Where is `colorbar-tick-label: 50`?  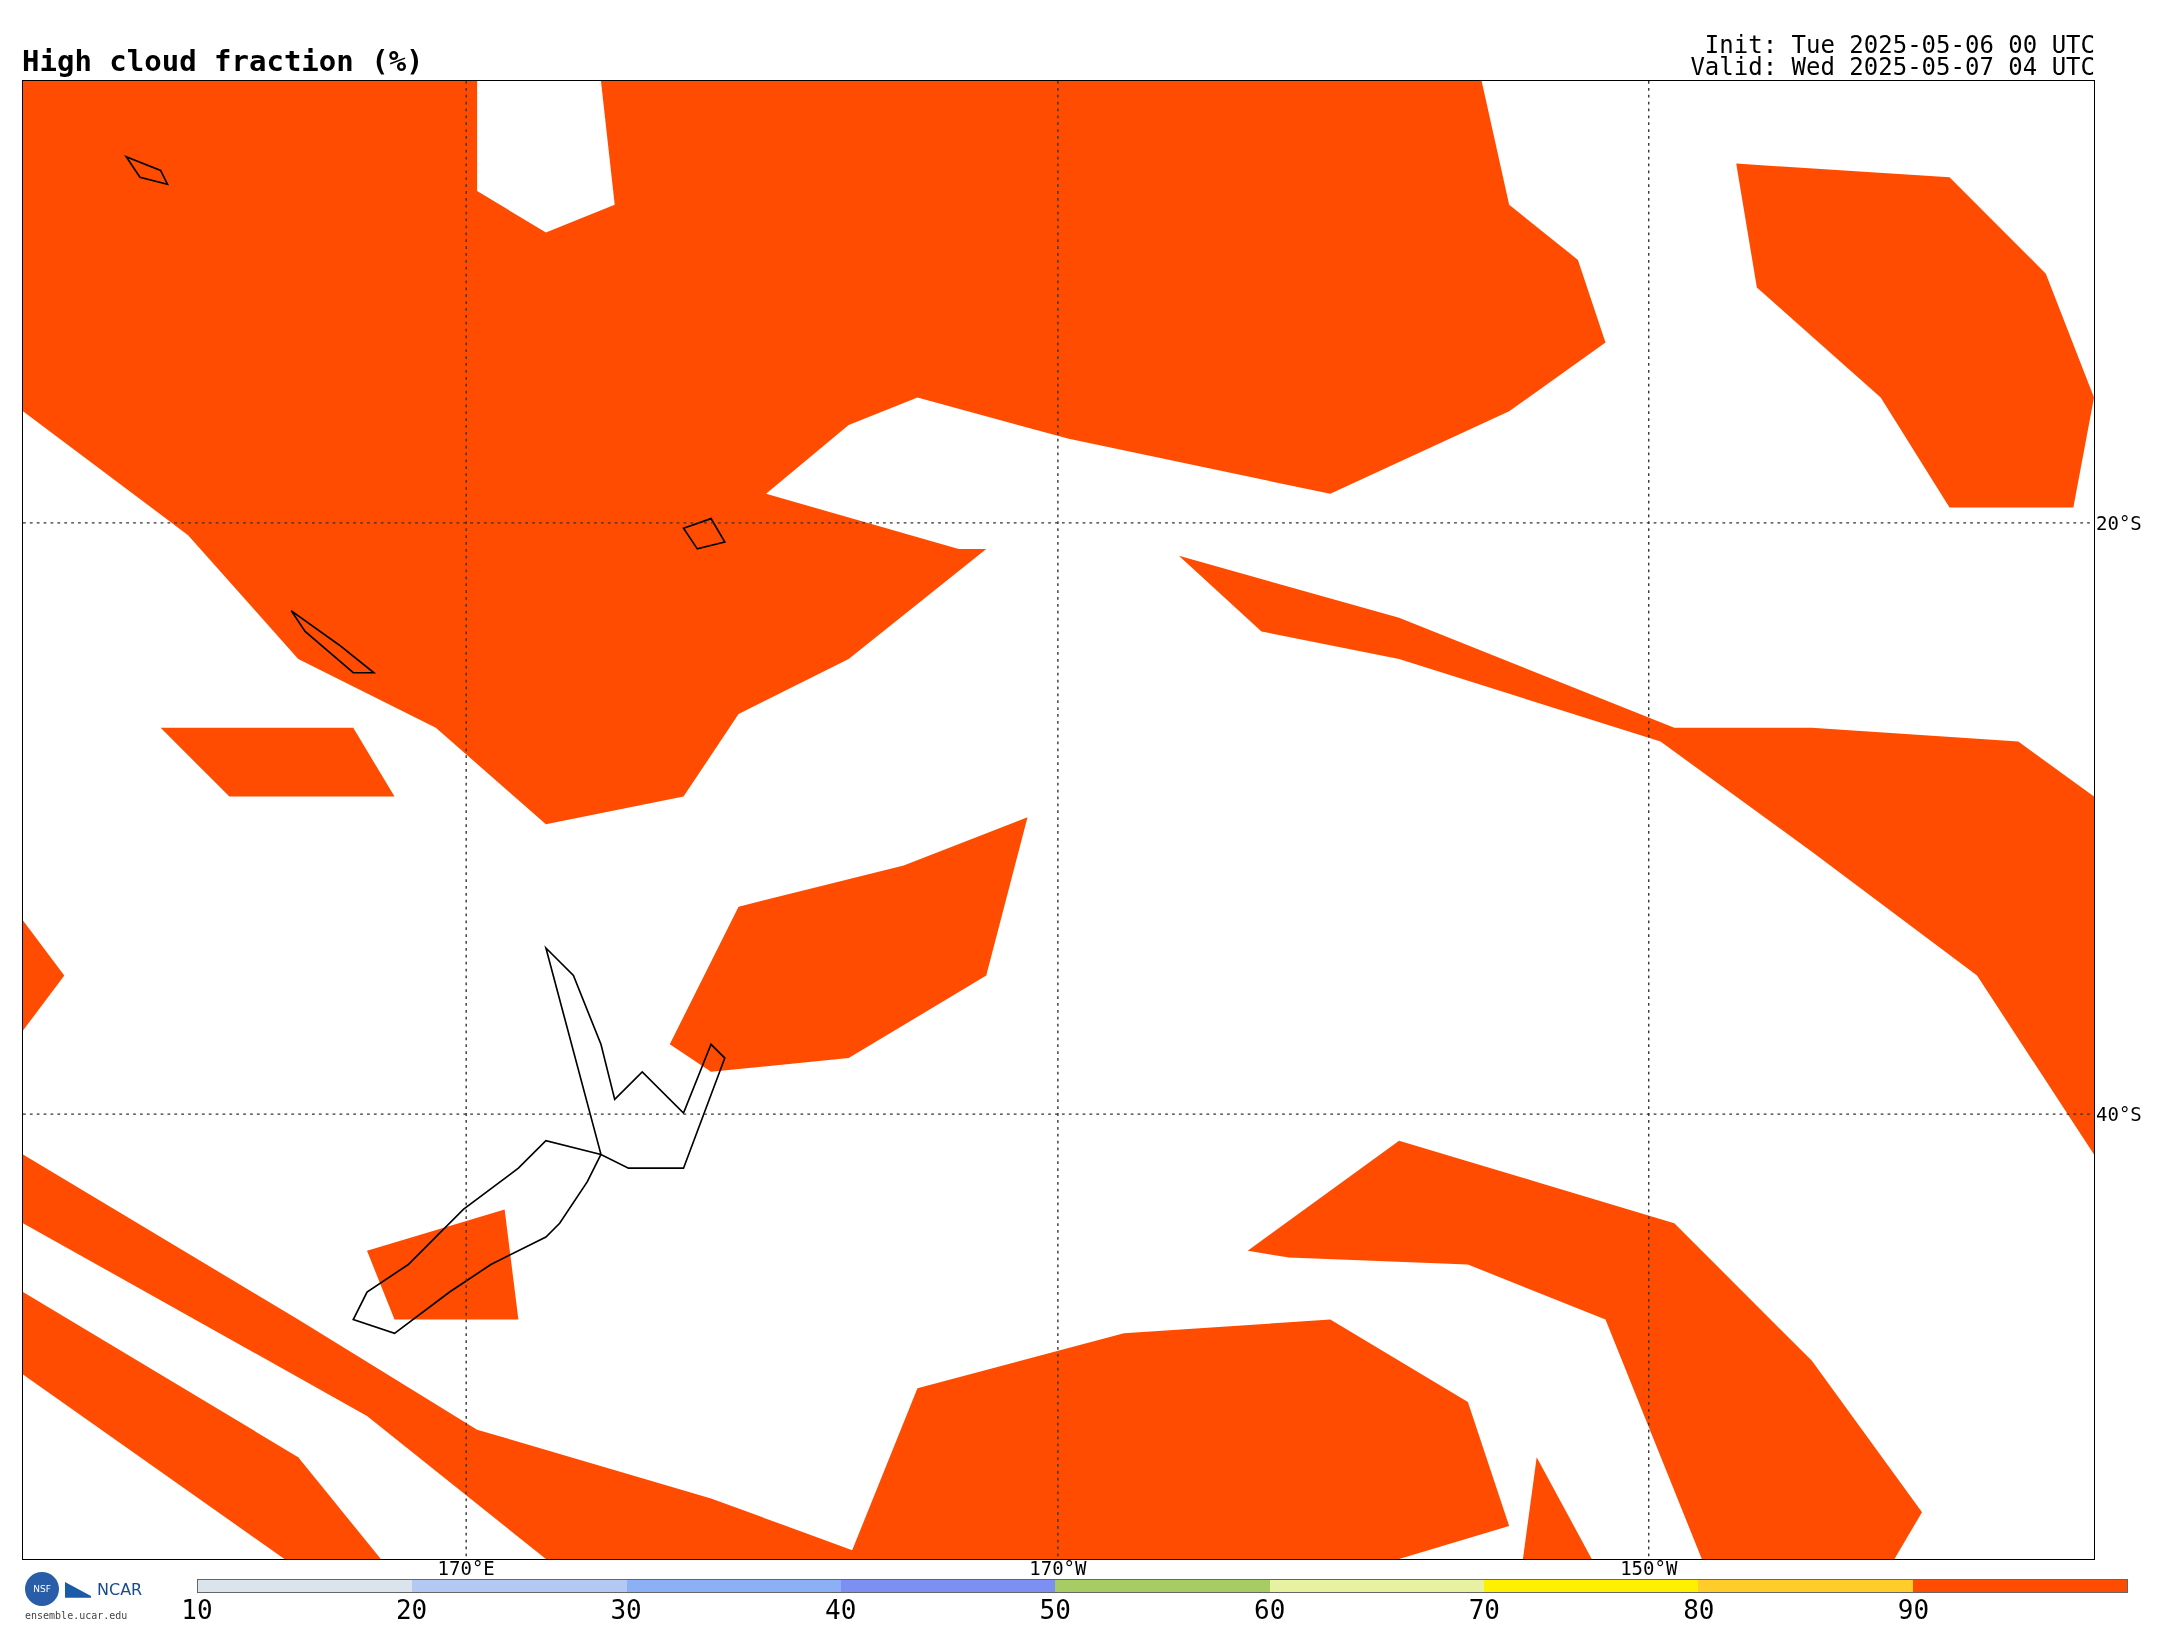
colorbar-tick-label: 50 is located at coordinates (1055, 1610).